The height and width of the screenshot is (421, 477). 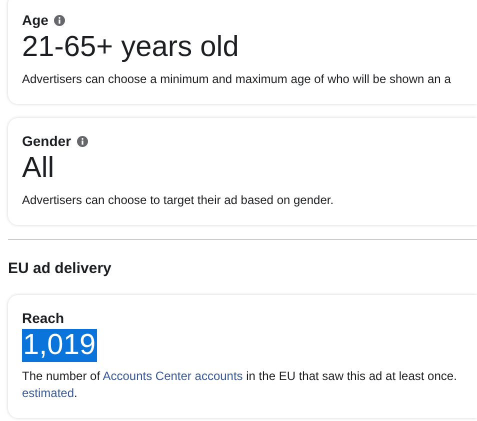 I want to click on description-text: The number of Accounts Center accounts in the EU that saw this ad at least once. estimated., so click(x=240, y=385).